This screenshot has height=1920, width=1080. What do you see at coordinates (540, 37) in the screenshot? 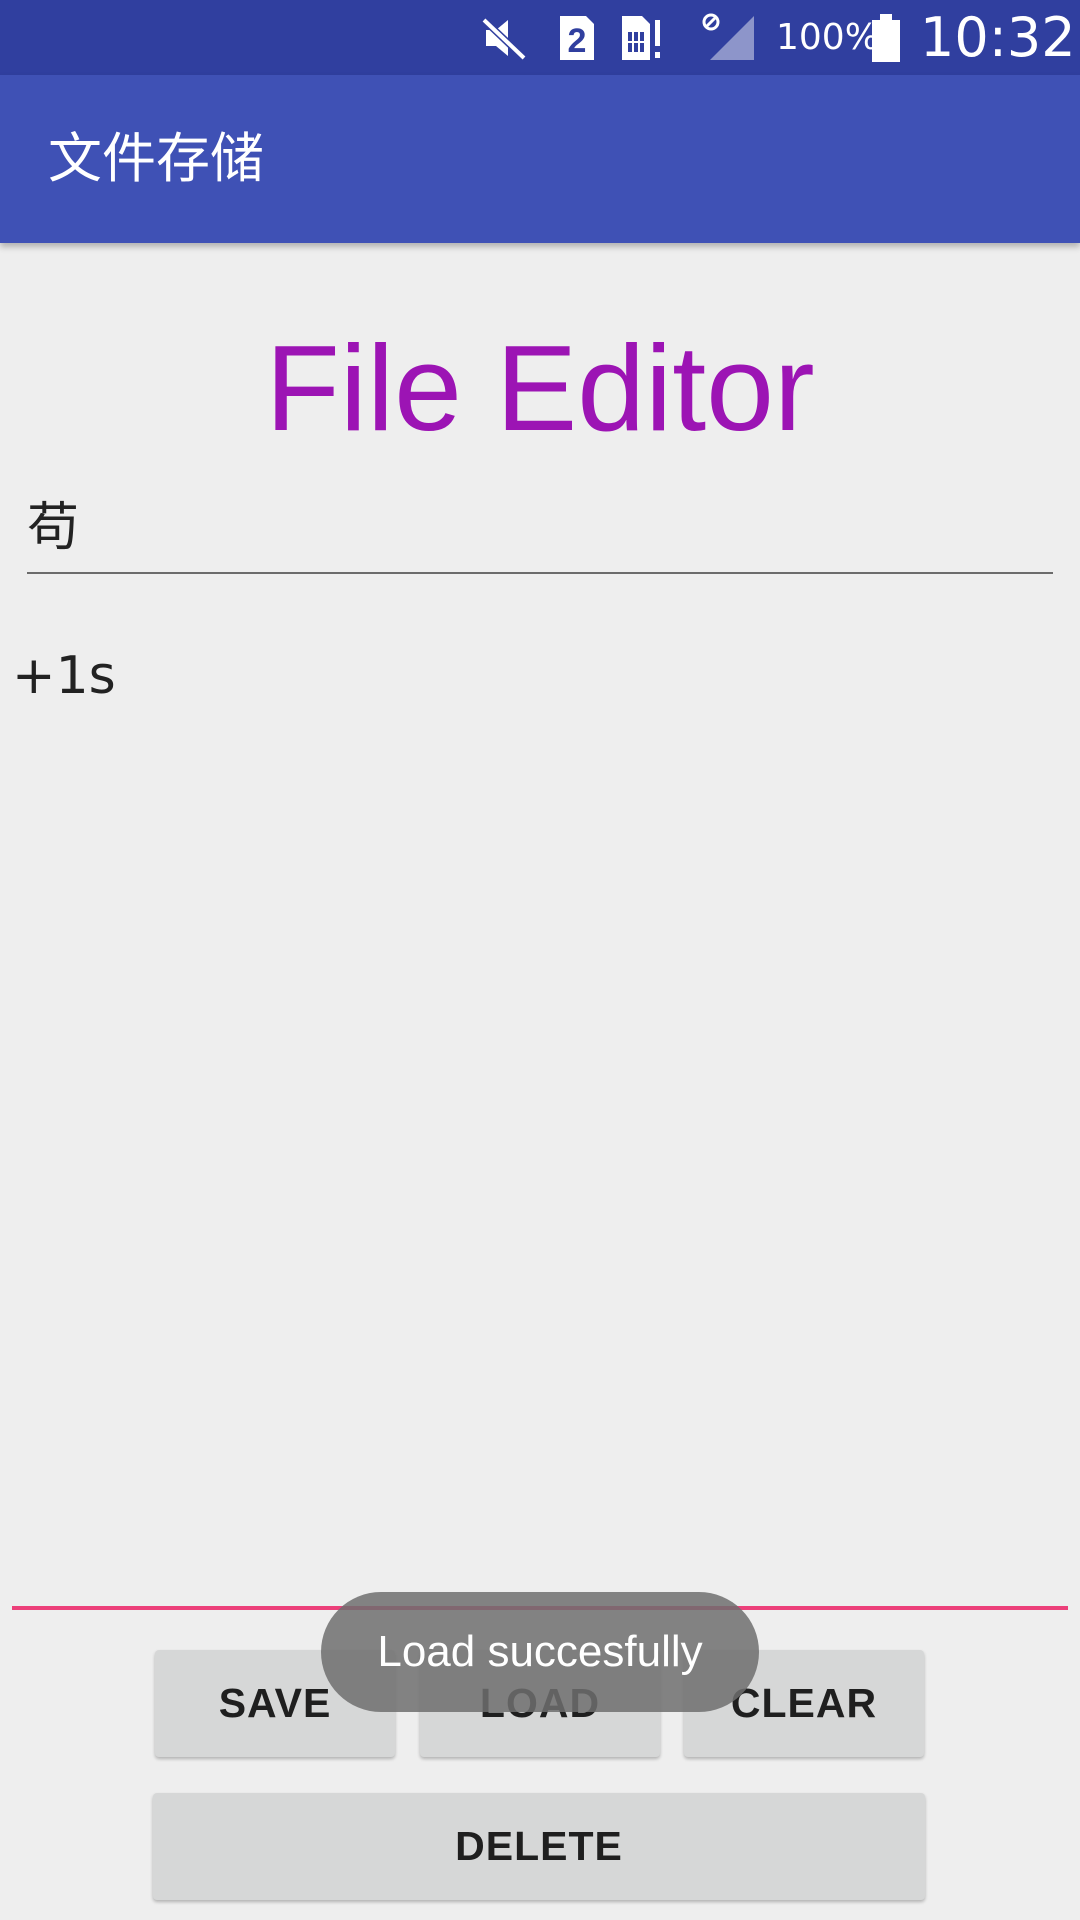
I see `status-bar: 2 100% 10:32` at bounding box center [540, 37].